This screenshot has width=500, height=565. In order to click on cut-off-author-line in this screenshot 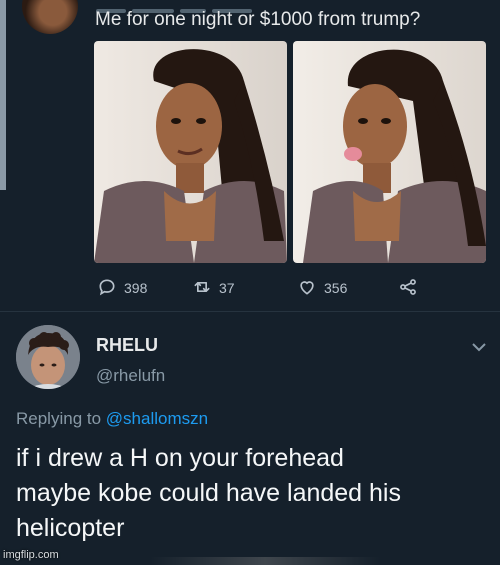, I will do `click(216, 6)`.